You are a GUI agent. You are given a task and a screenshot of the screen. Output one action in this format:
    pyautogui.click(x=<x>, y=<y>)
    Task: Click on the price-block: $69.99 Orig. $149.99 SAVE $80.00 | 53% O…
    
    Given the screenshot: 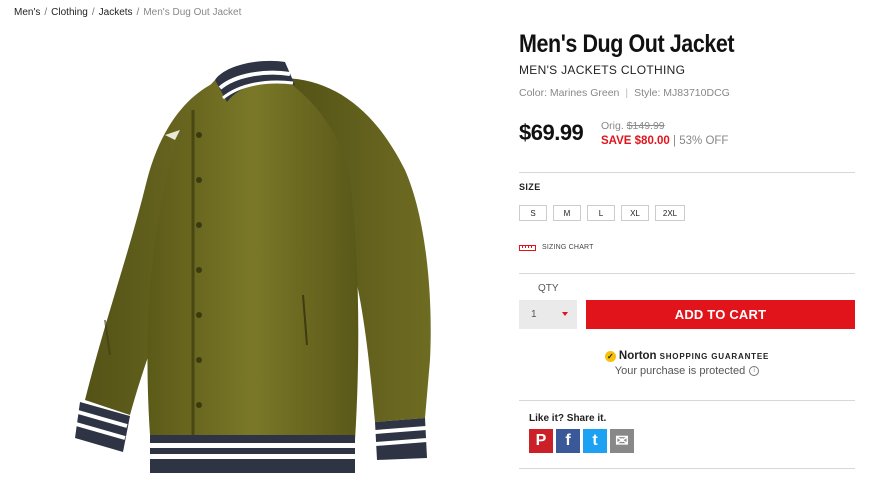 What is the action you would take?
    pyautogui.click(x=687, y=140)
    